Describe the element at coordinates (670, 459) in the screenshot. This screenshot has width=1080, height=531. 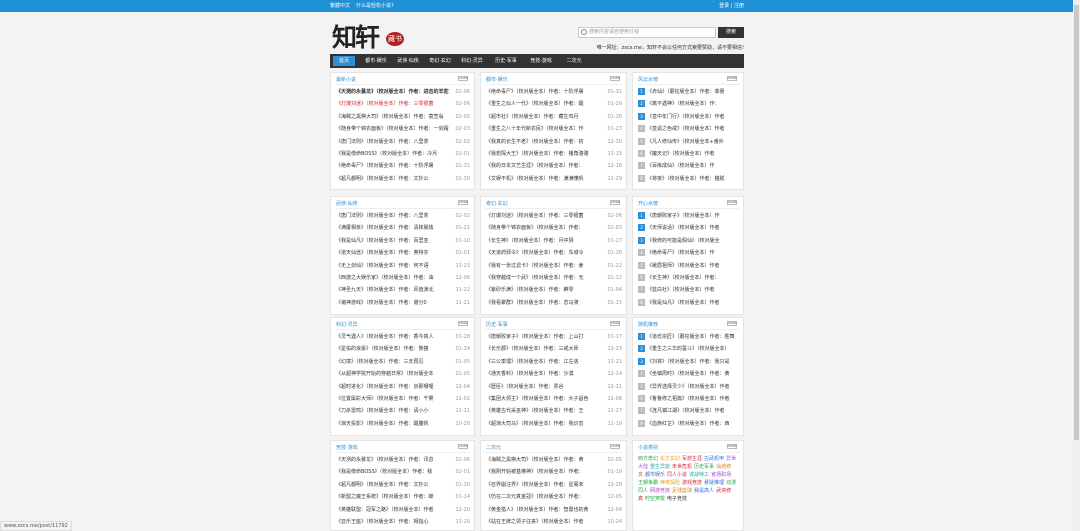
I see `category-tag: 东方玄幻` at that location.